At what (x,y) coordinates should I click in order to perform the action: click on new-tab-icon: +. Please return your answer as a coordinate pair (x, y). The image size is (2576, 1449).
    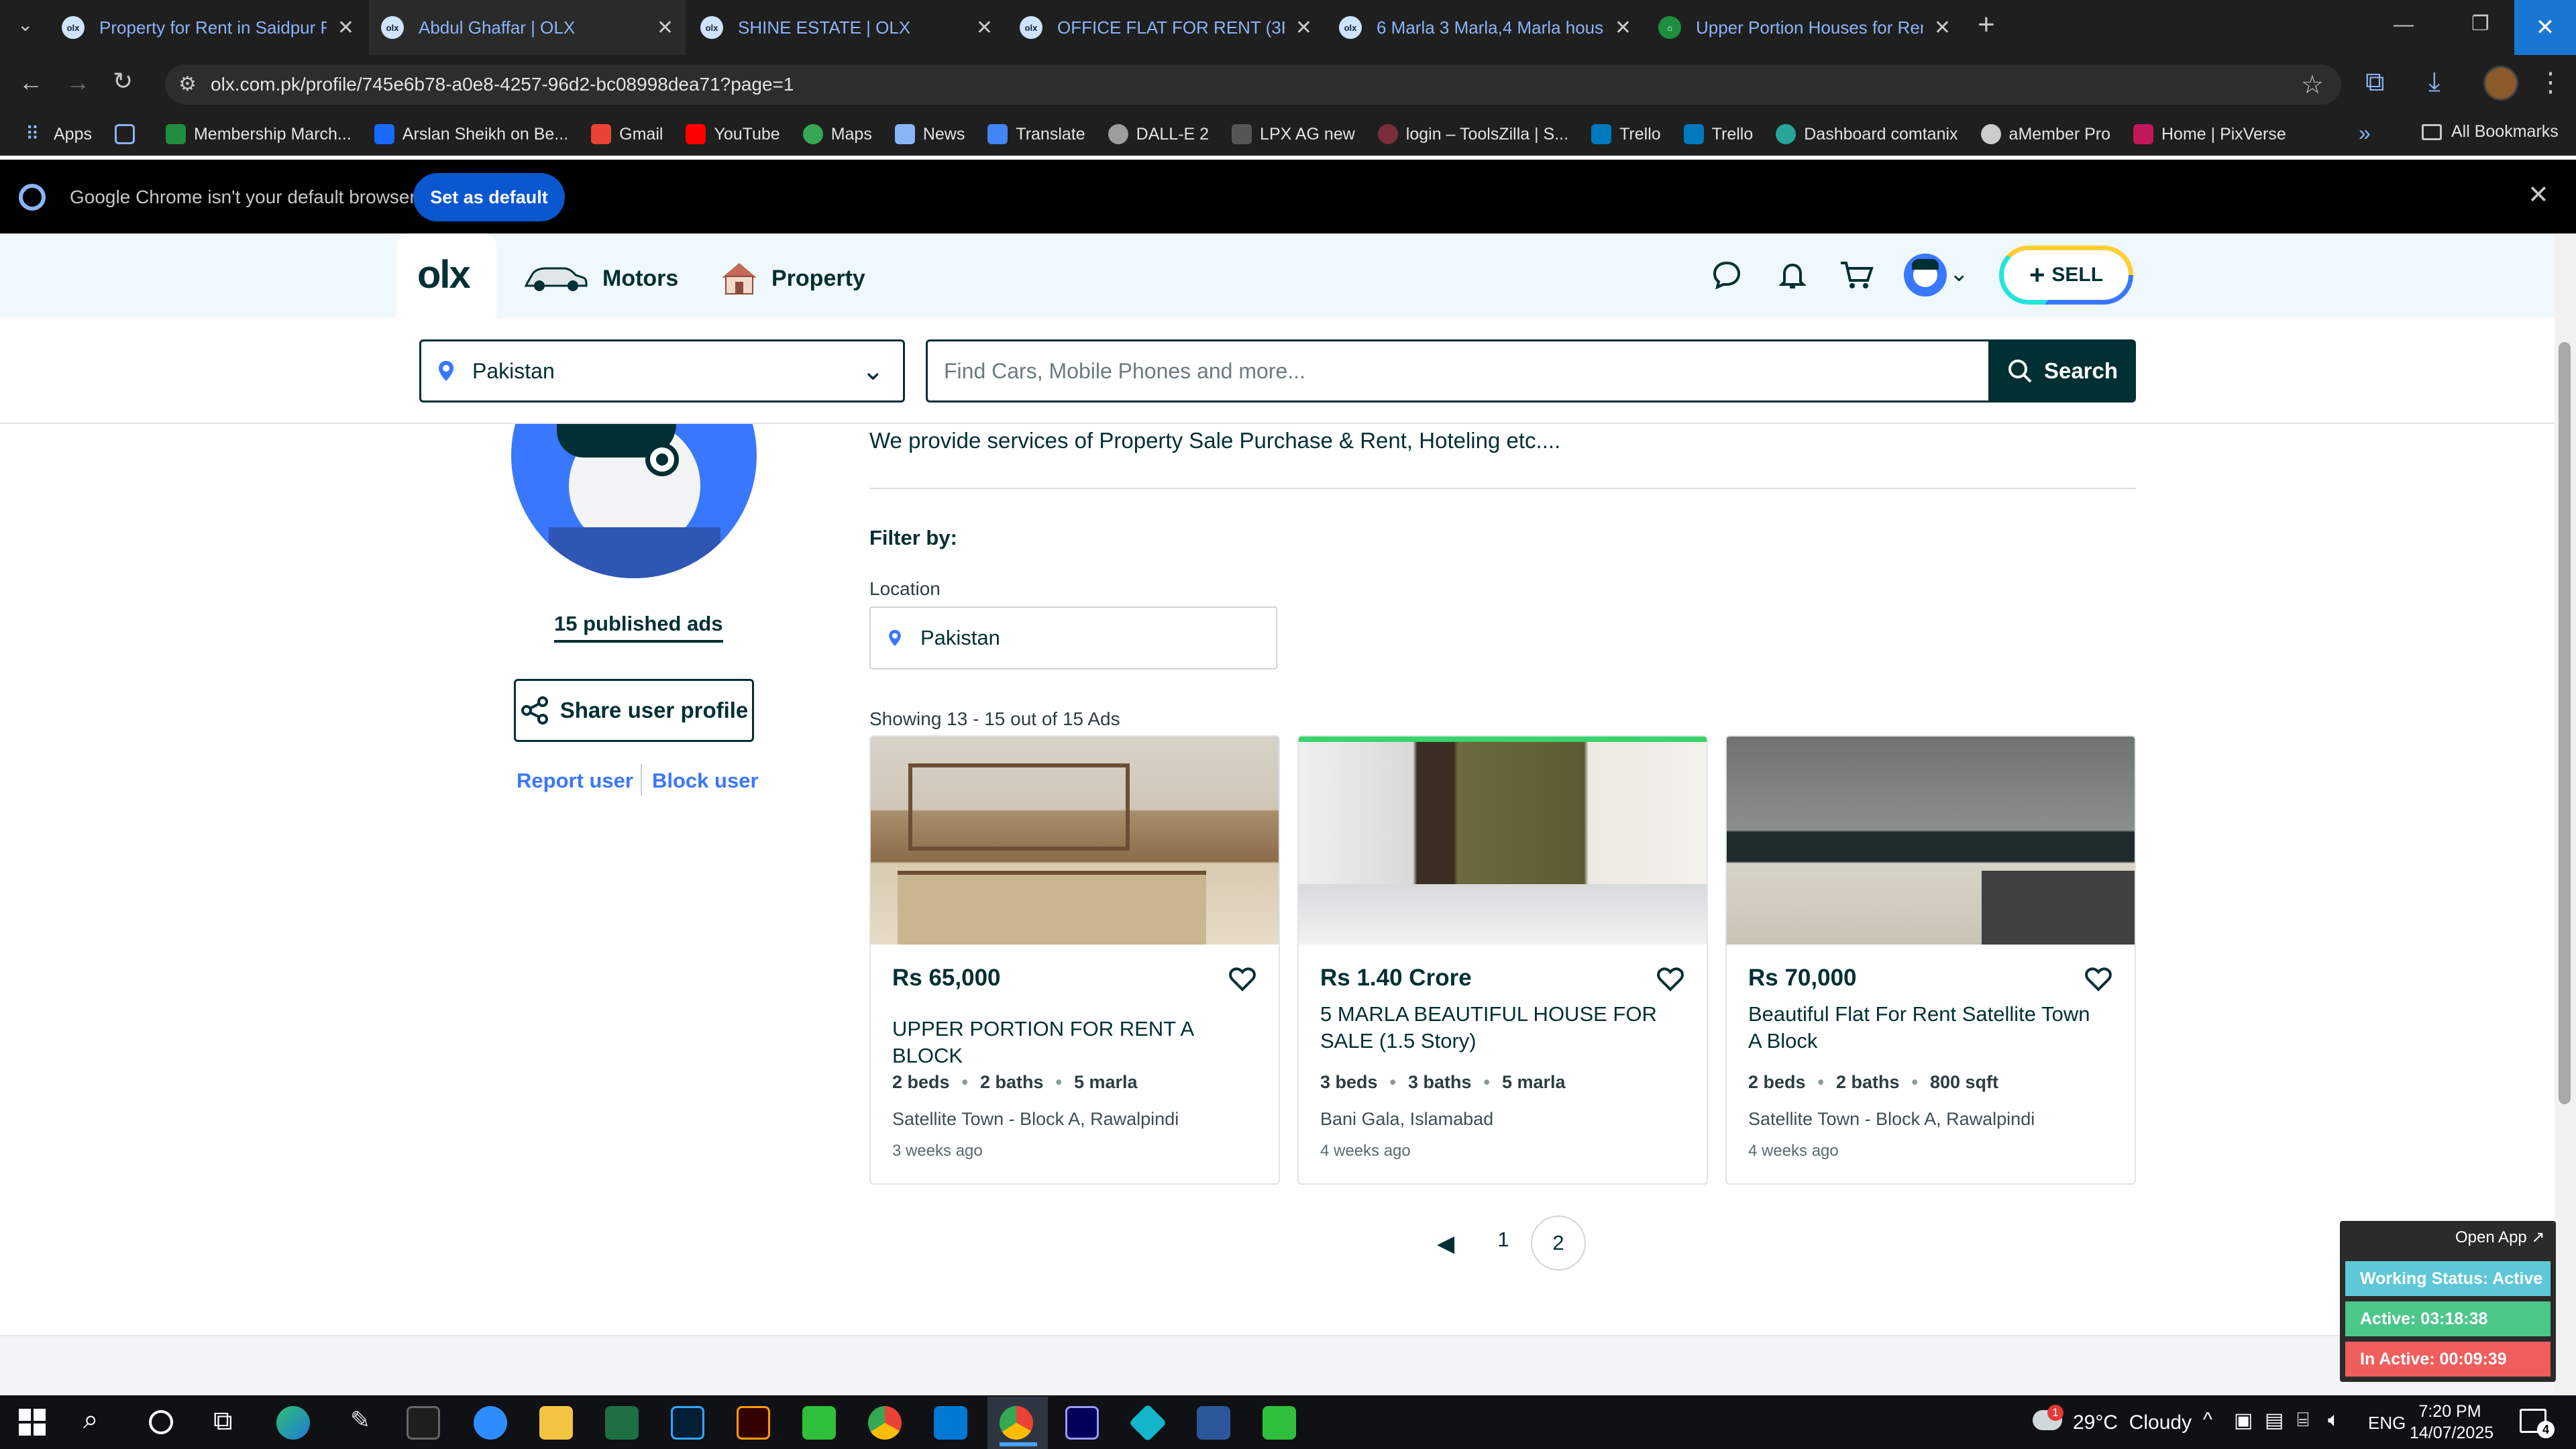
    Looking at the image, I should click on (1986, 25).